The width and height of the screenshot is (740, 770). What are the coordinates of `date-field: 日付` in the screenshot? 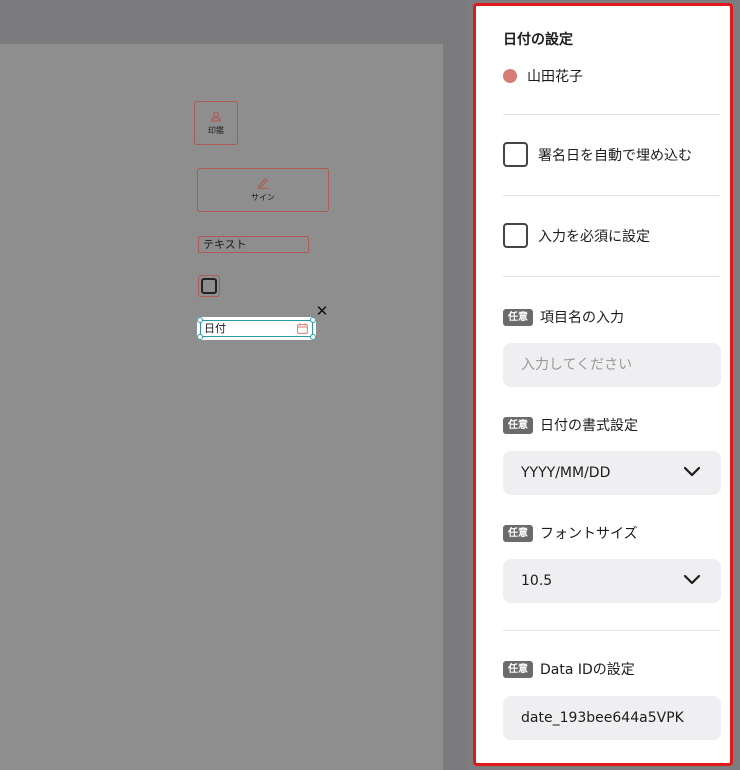 It's located at (256, 328).